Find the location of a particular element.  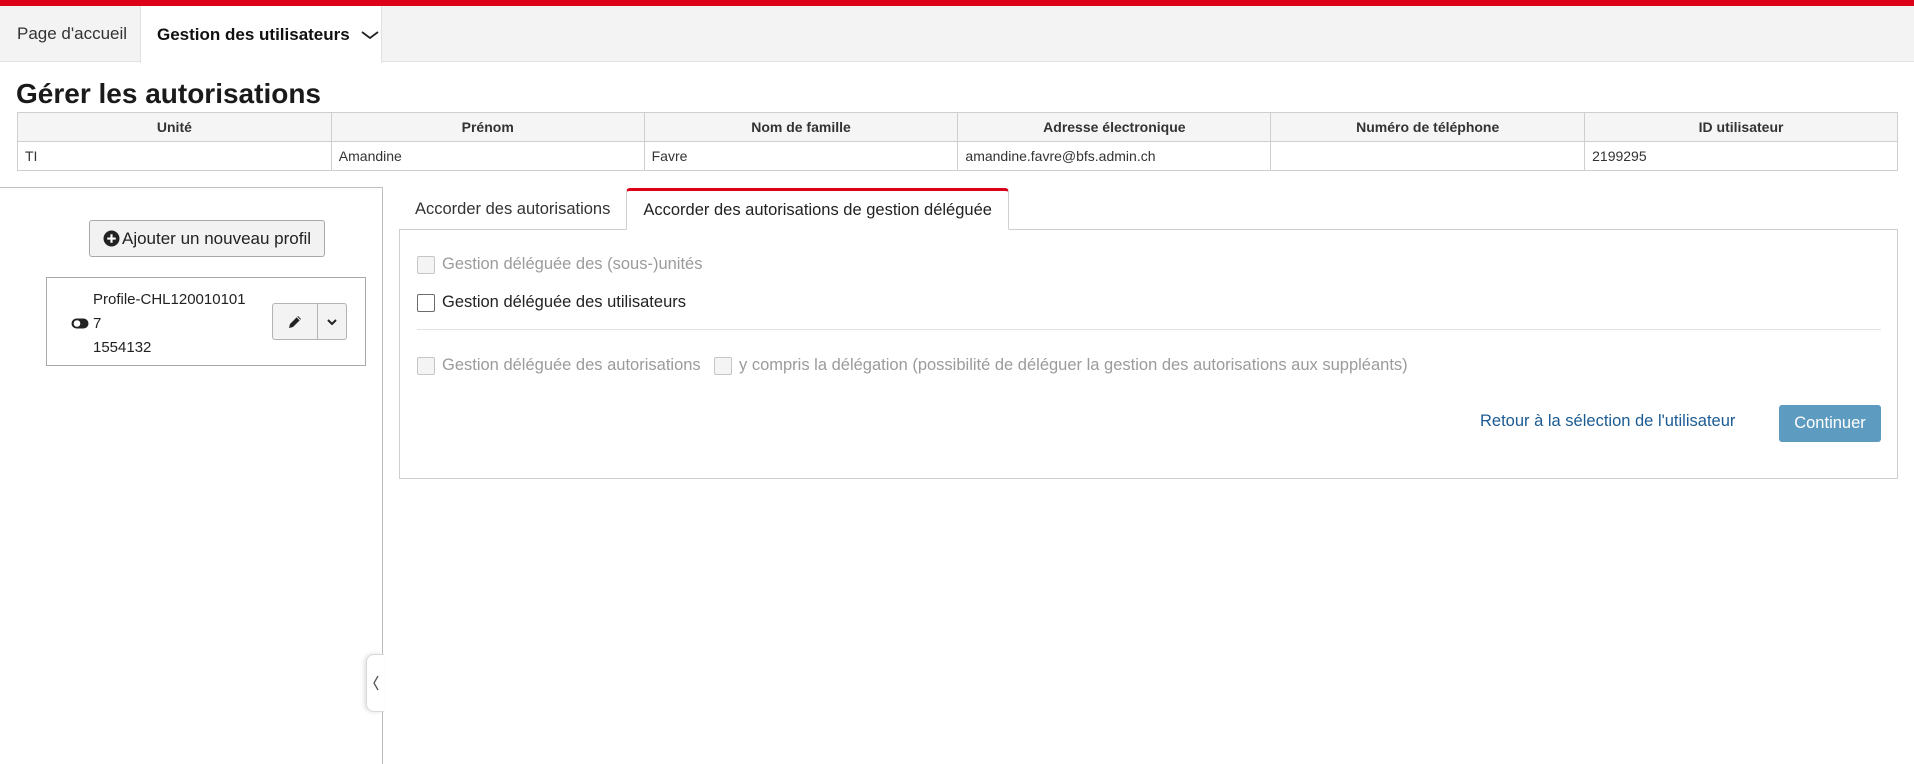

tab-label: Accorder des autorisations is located at coordinates (513, 208).